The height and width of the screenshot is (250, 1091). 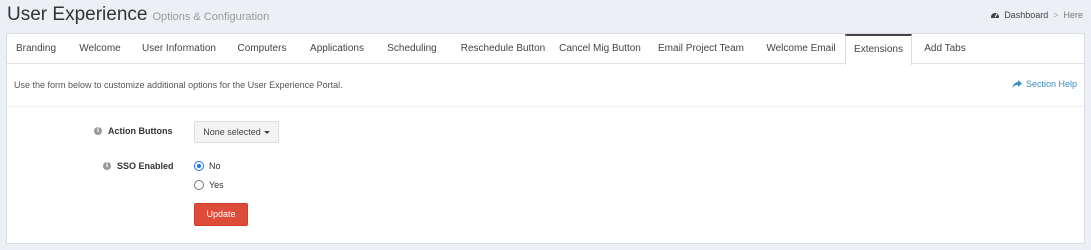 What do you see at coordinates (337, 49) in the screenshot?
I see `tab-applications: Applications` at bounding box center [337, 49].